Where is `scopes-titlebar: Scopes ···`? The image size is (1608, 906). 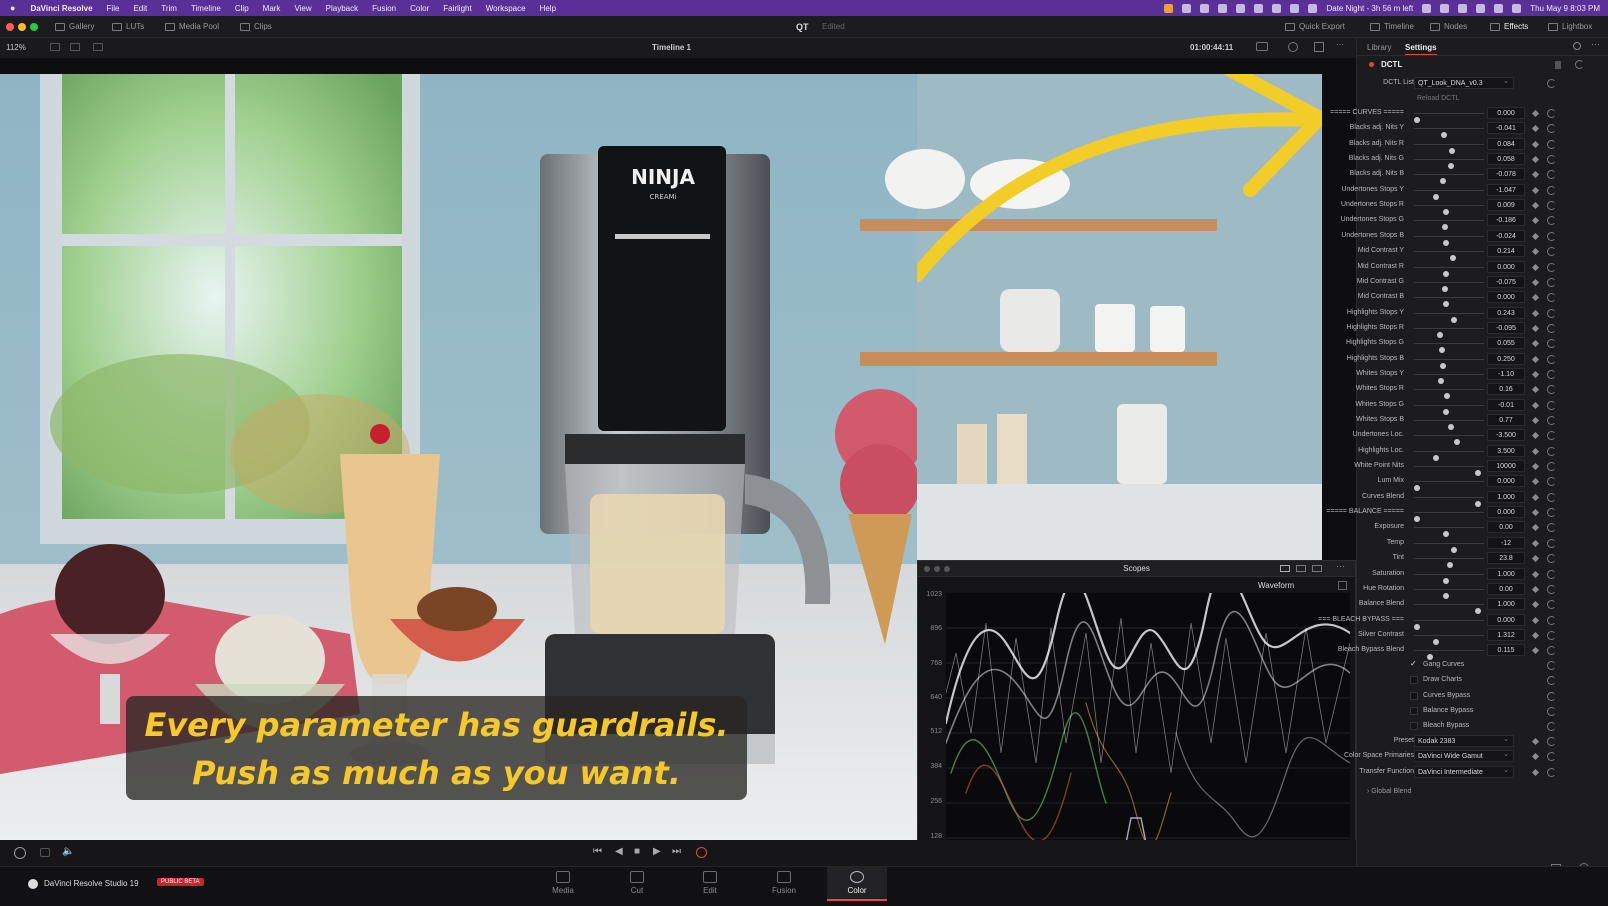 scopes-titlebar: Scopes ··· is located at coordinates (1136, 569).